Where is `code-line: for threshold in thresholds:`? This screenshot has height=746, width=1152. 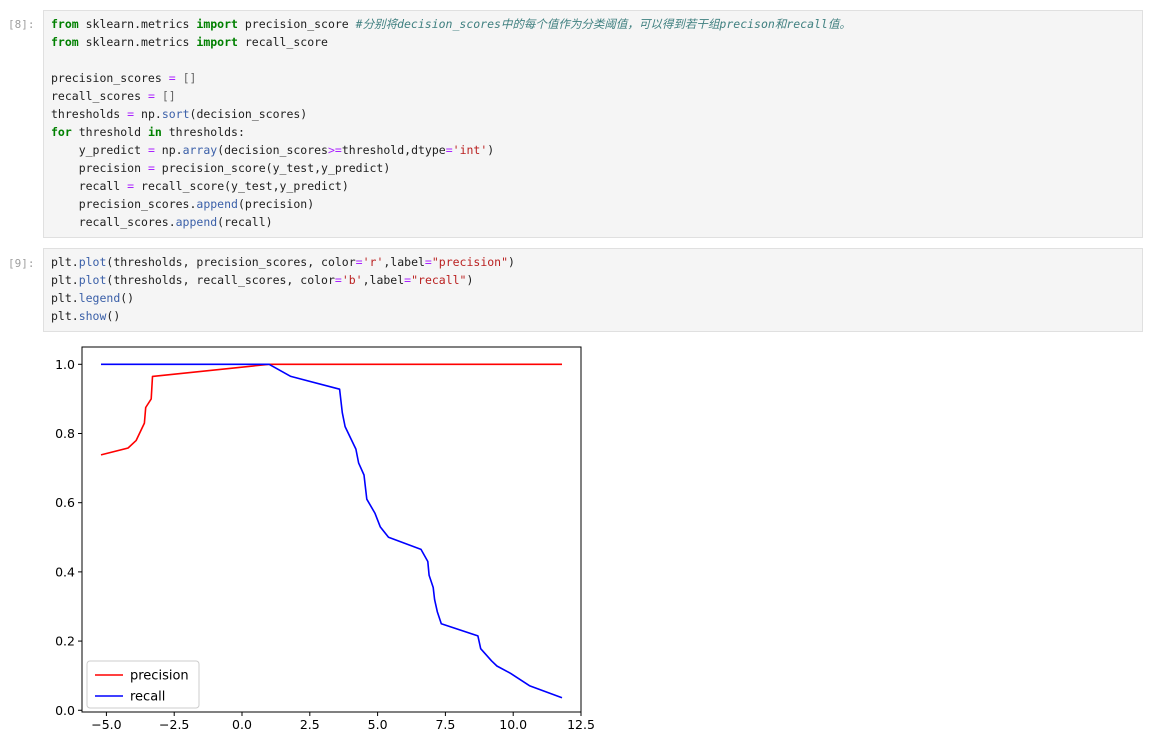
code-line: for threshold in thresholds: is located at coordinates (148, 132).